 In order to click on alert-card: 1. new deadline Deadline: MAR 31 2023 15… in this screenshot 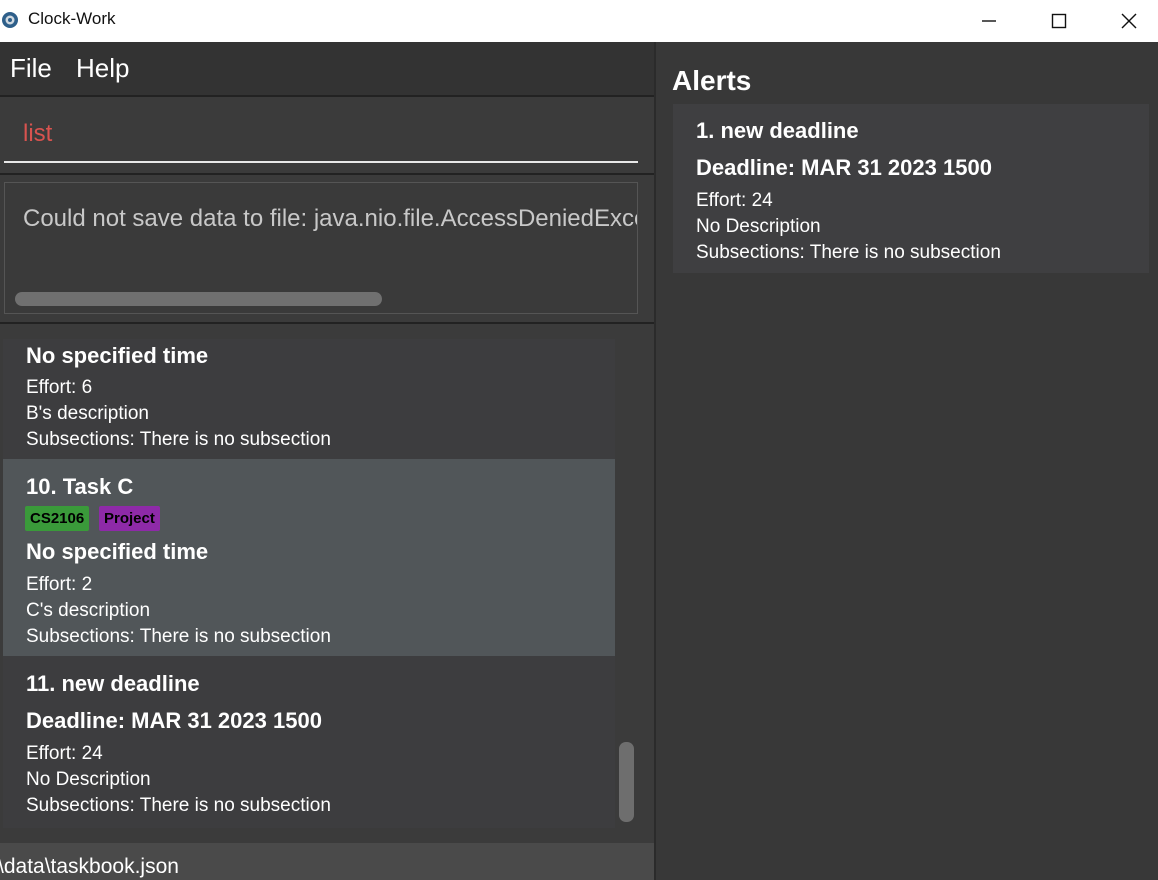, I will do `click(911, 188)`.